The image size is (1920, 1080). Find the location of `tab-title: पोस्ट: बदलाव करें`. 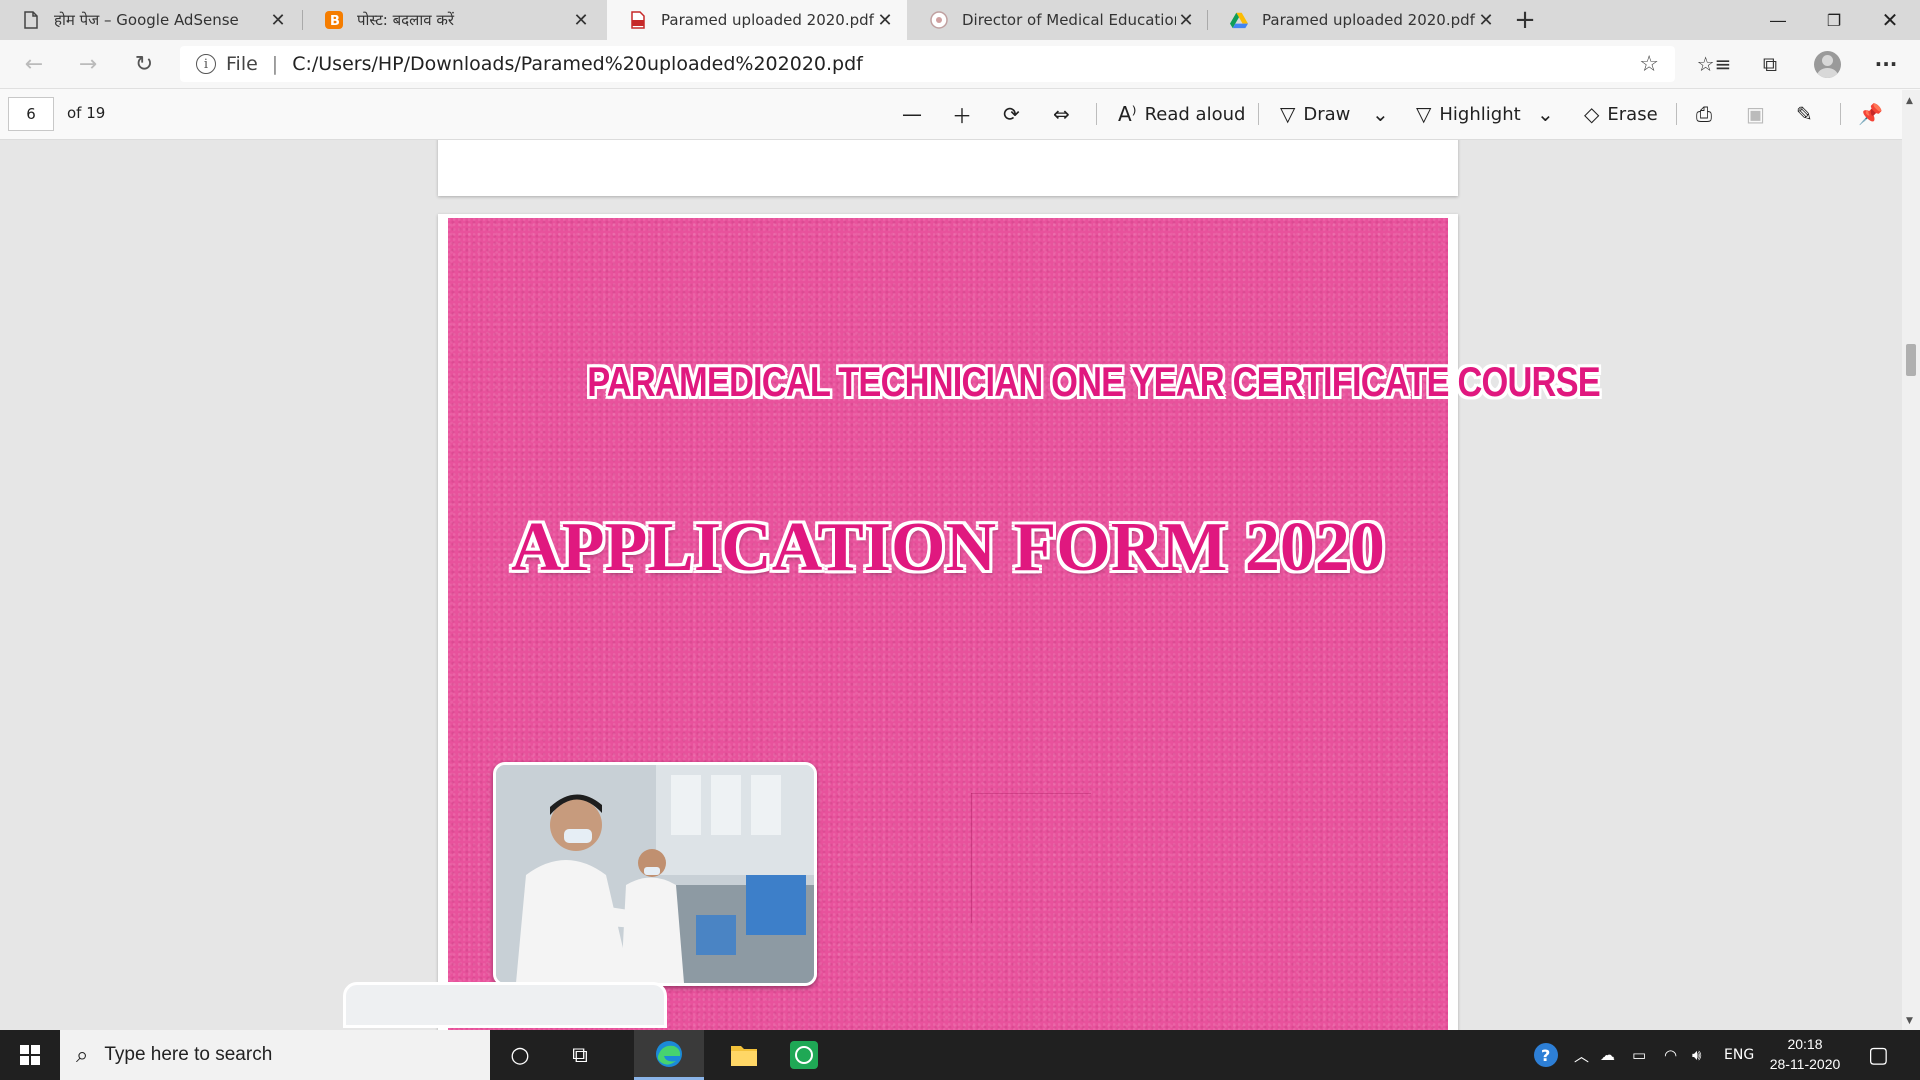

tab-title: पोस्ट: बदलाव करें is located at coordinates (405, 20).